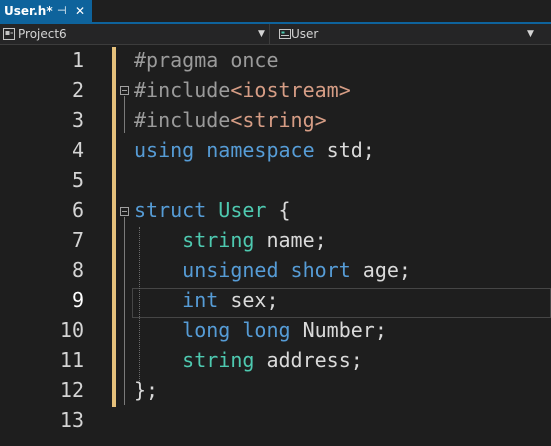 This screenshot has height=446, width=551. Describe the element at coordinates (77, 240) in the screenshot. I see `line-number: 7` at that location.